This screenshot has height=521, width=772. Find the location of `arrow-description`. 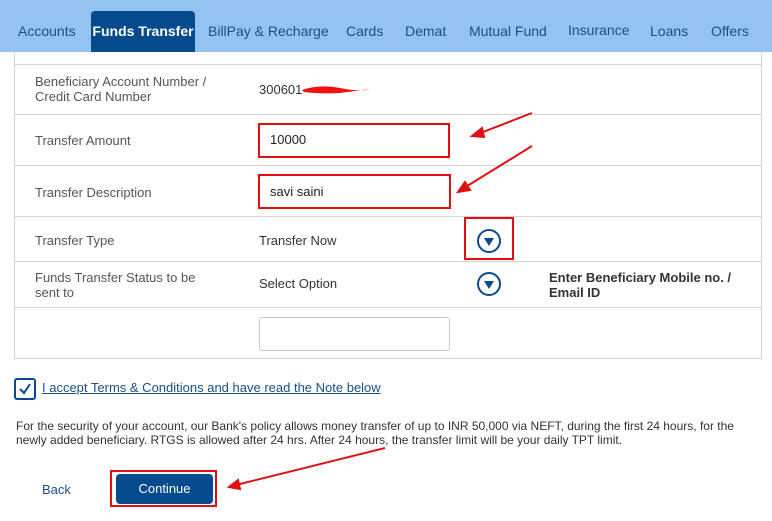

arrow-description is located at coordinates (498, 167).